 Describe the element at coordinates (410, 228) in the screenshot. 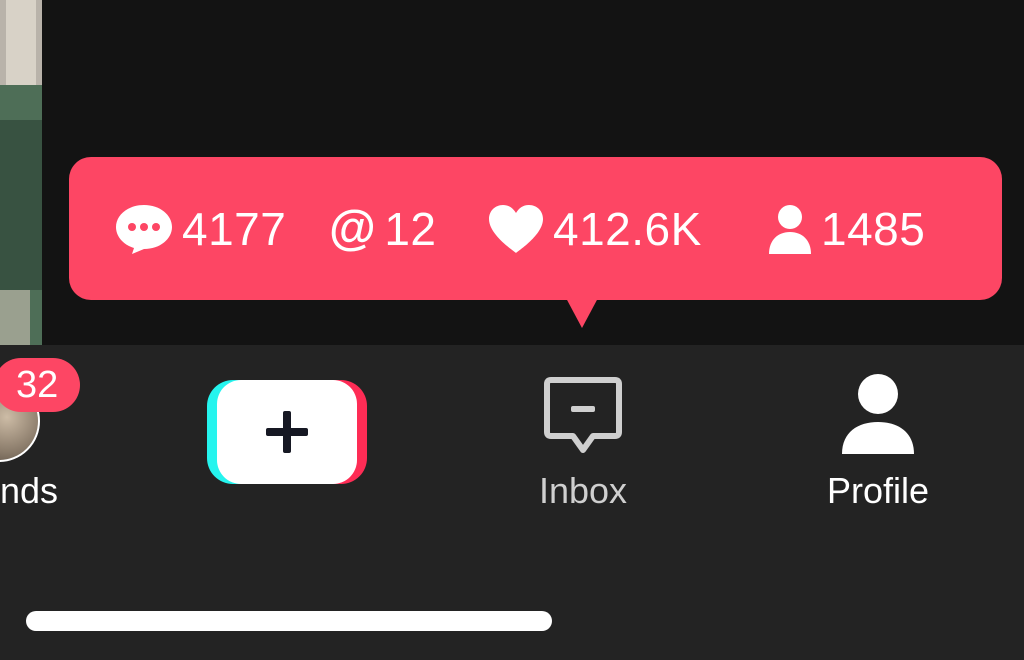

I see `mentions-count: 12` at that location.